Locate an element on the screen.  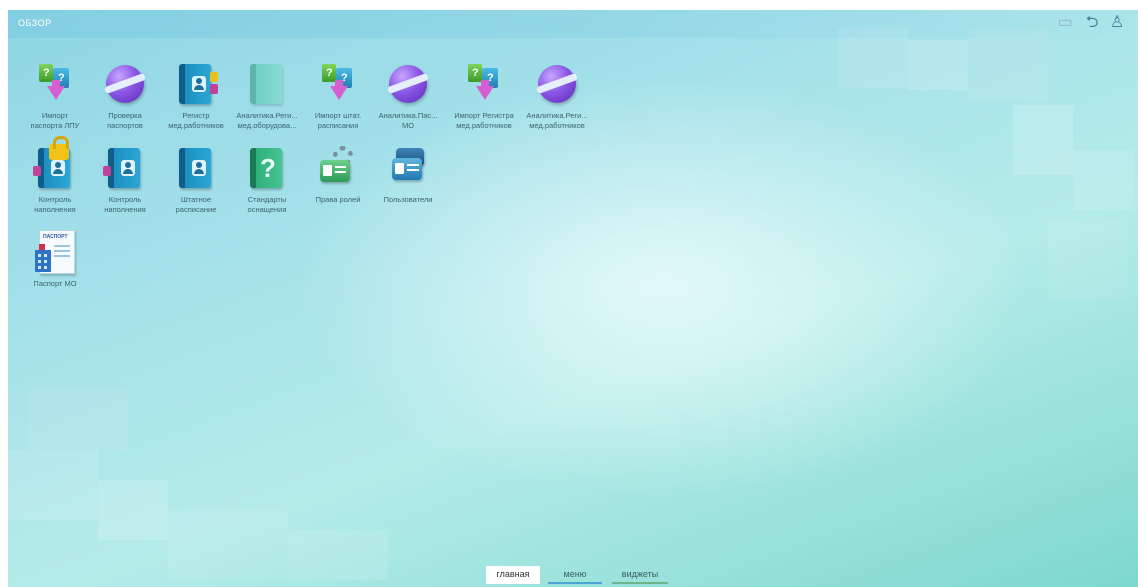
app-import-staff-schedule: ?? Импорт штат. расписания is located at coordinates (338, 96).